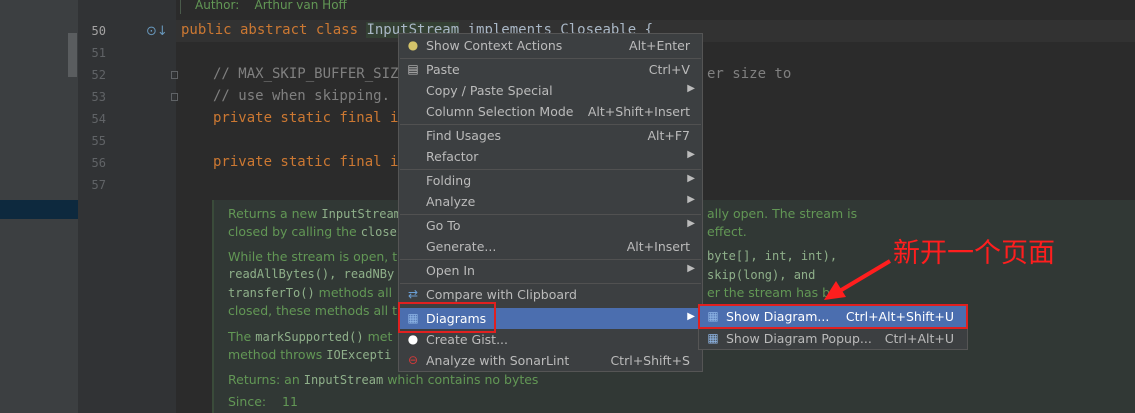  I want to click on annotation-arrow, so click(858, 279).